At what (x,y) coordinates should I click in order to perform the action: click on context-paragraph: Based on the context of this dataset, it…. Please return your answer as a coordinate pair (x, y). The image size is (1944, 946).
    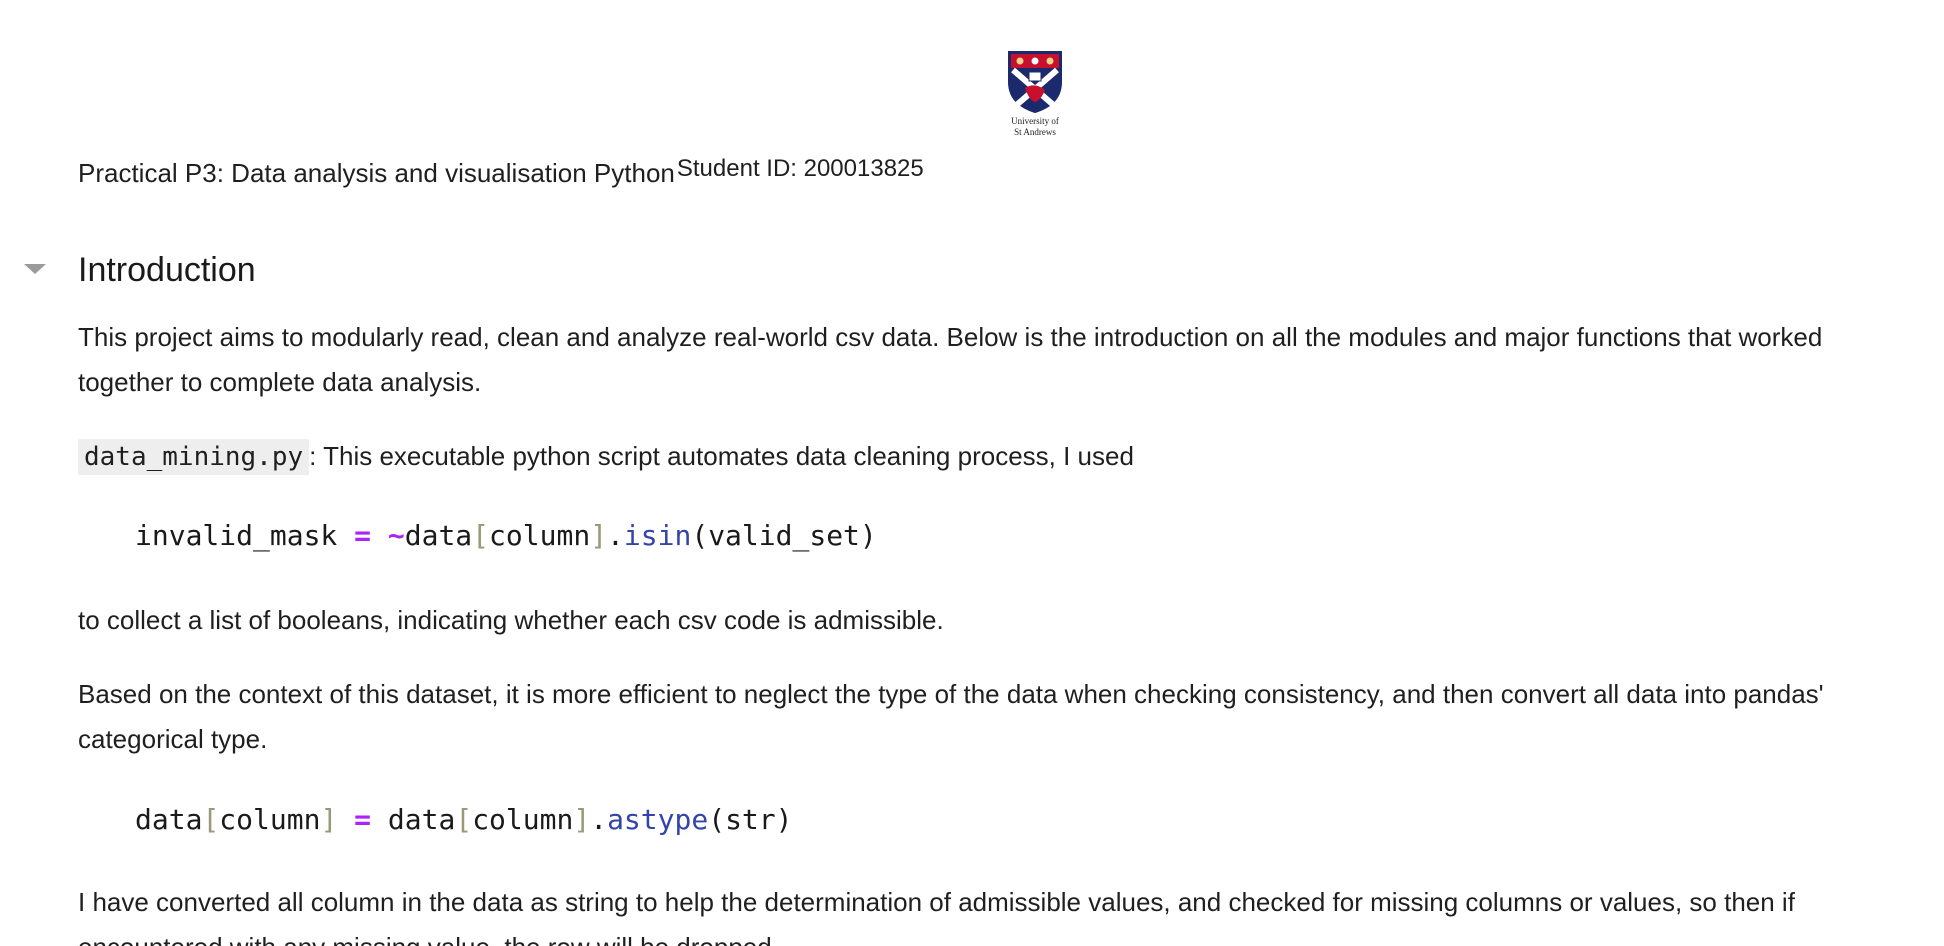
    Looking at the image, I should click on (951, 716).